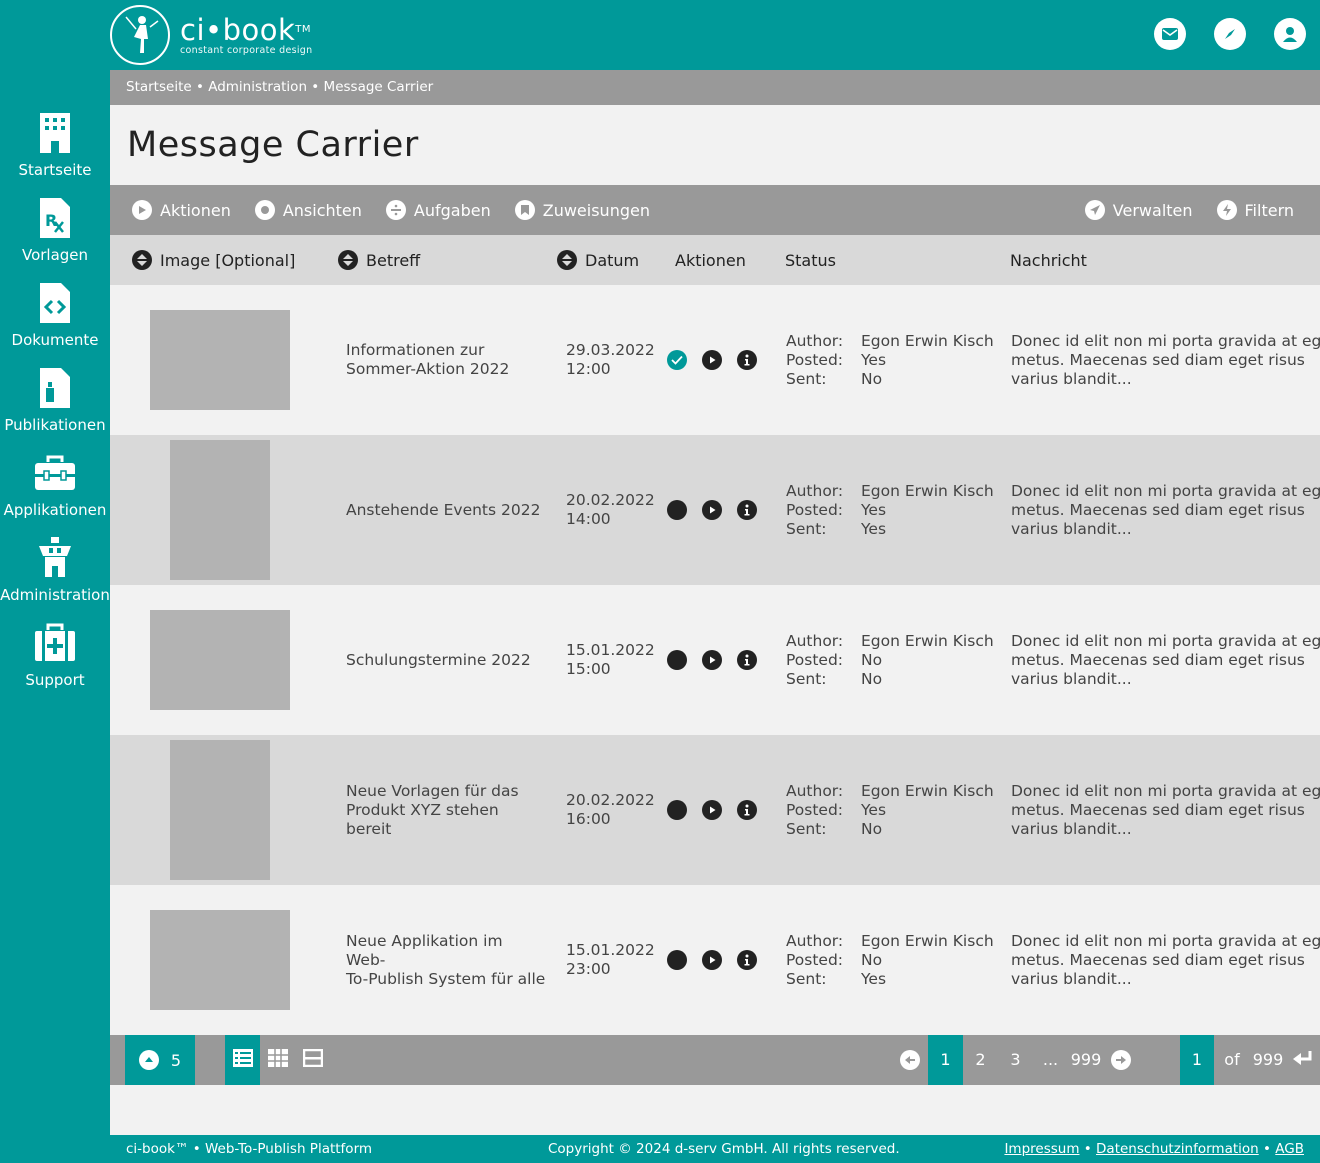 The height and width of the screenshot is (1163, 1320). I want to click on sidebar-item-applikationen: Applikationen, so click(55, 484).